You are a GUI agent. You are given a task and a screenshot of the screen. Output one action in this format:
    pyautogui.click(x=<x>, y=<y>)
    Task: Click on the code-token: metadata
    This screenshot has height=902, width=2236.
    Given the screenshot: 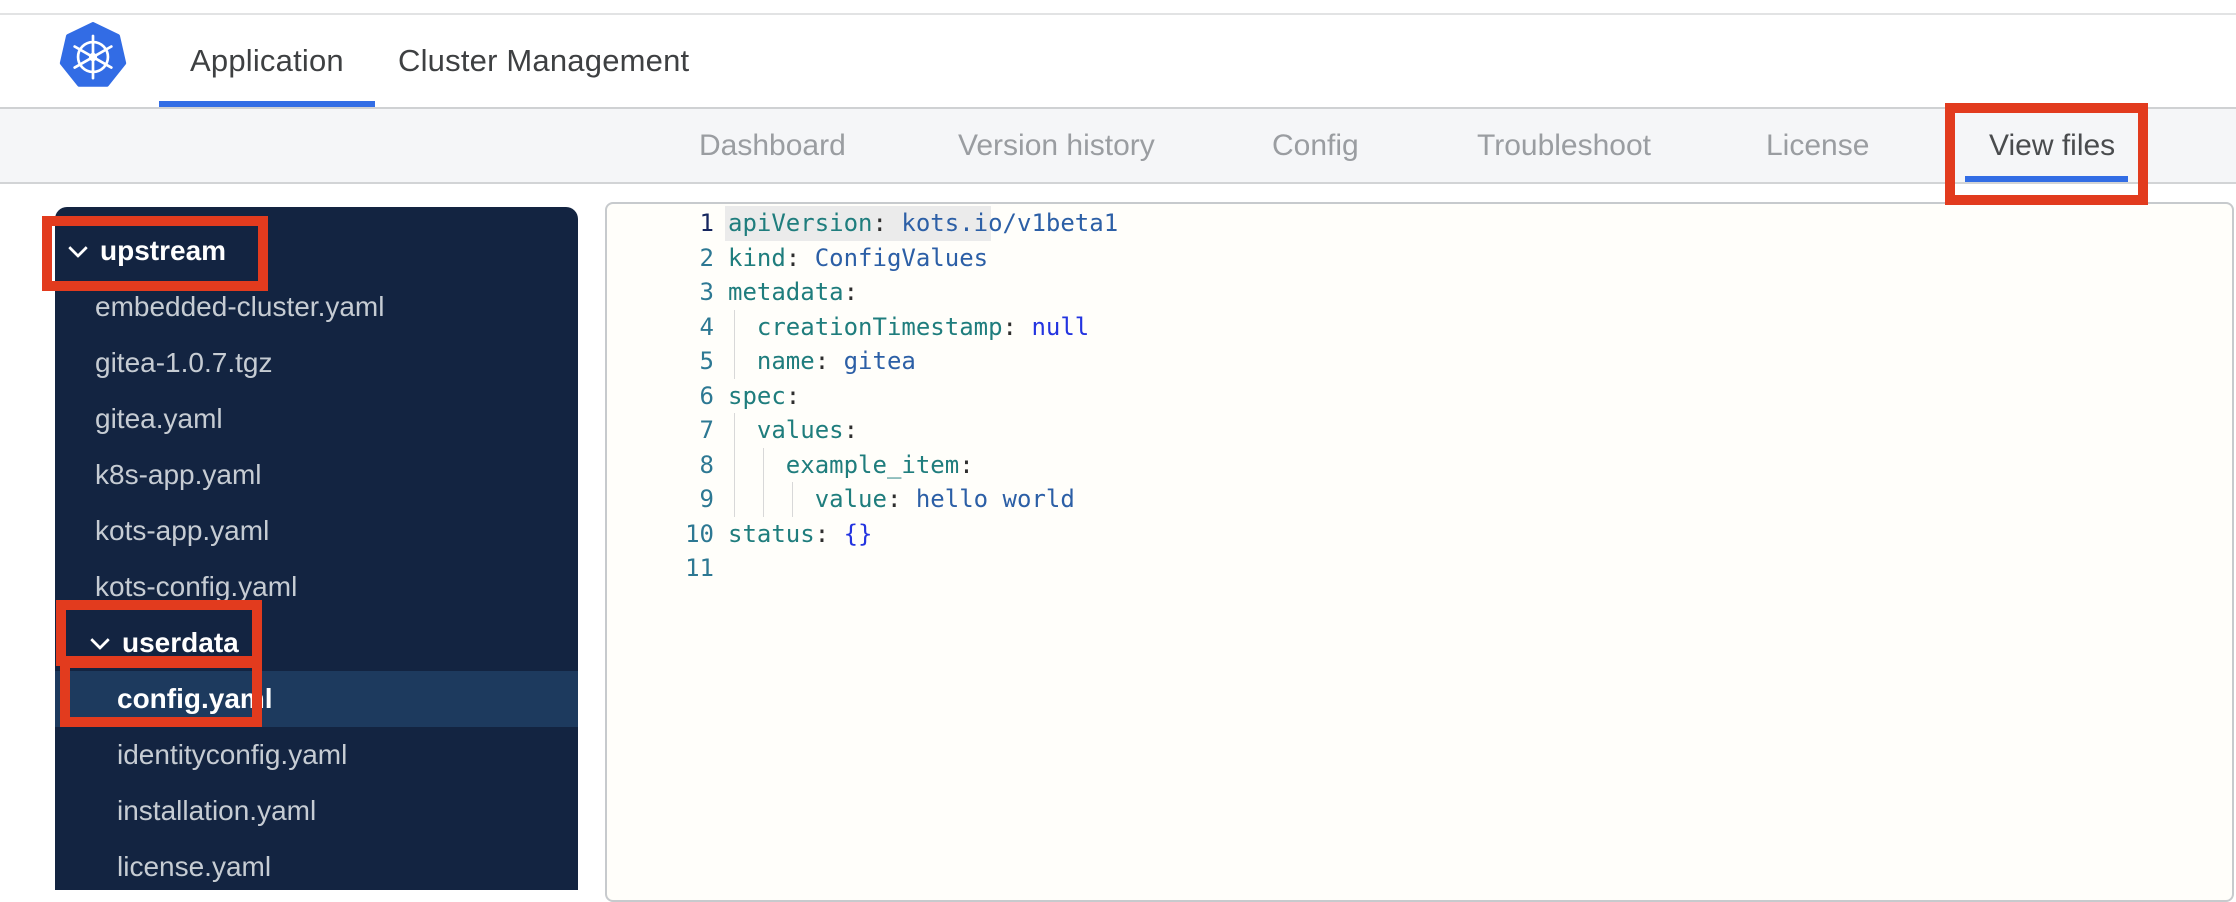 What is the action you would take?
    pyautogui.click(x=786, y=292)
    